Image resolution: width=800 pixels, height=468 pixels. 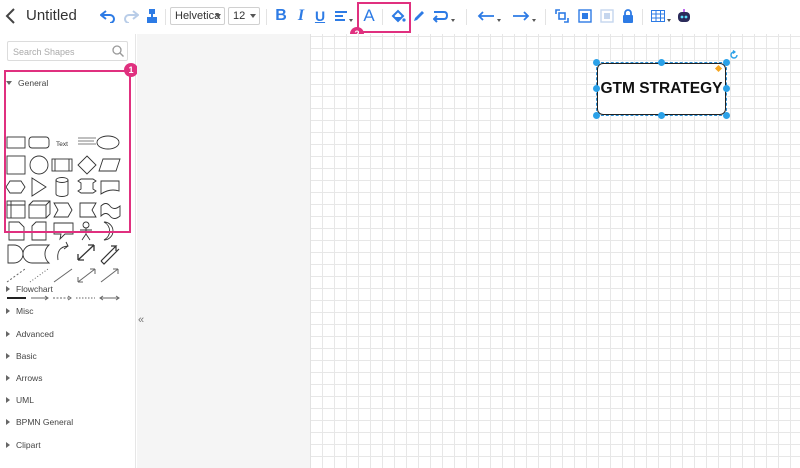 I want to click on table-button, so click(x=661, y=16).